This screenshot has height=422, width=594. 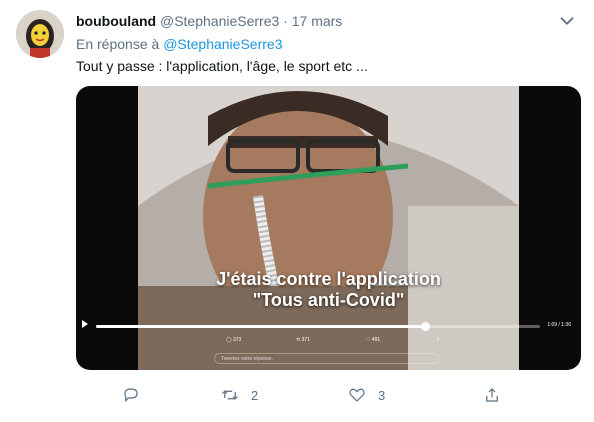 I want to click on embedded-retweet-count: ⟲ 371, so click(x=303, y=340).